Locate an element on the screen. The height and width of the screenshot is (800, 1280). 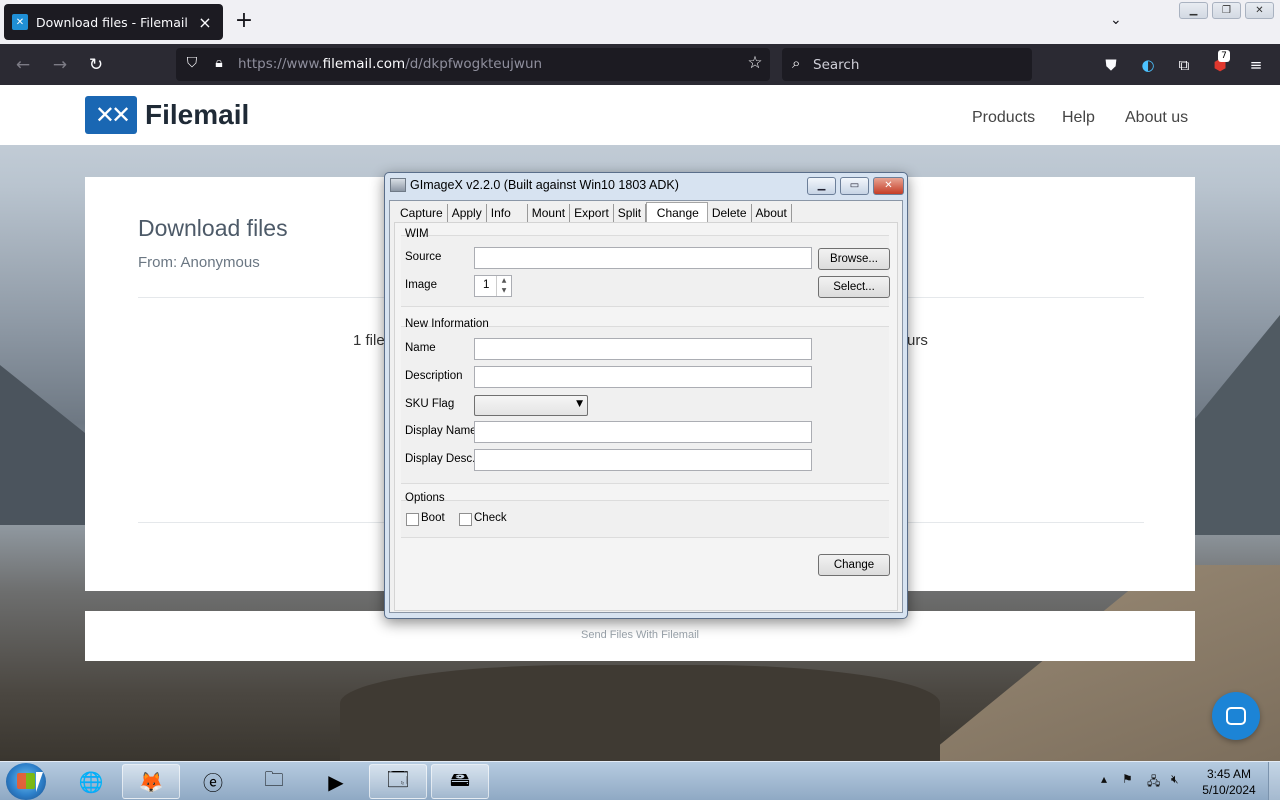
taskbar-app-icon: 🌐 is located at coordinates (91, 781).